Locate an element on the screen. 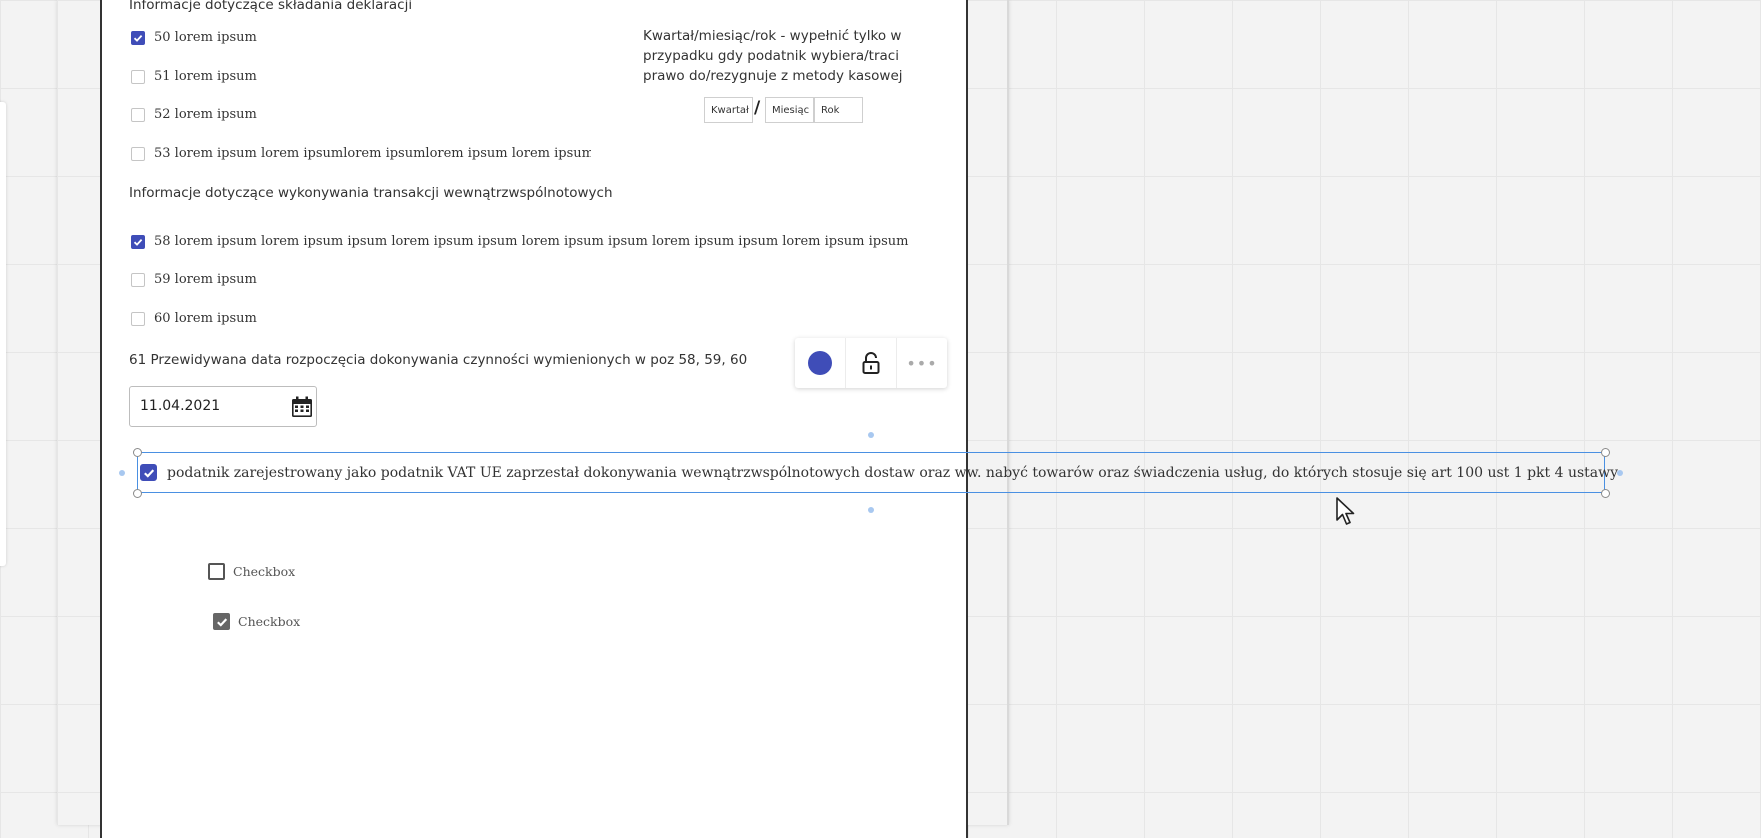 The height and width of the screenshot is (838, 1761). checkbox-row-51: 51 lorem ipsum is located at coordinates (194, 76).